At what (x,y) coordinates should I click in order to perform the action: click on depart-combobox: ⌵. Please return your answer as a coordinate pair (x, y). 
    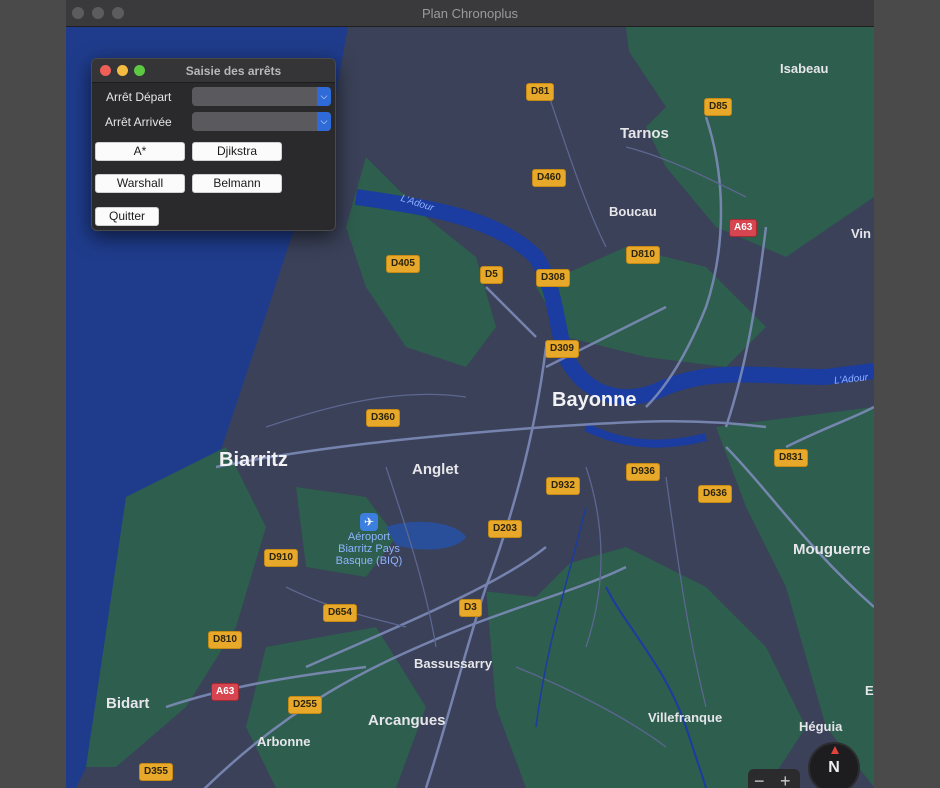
    Looking at the image, I should click on (261, 96).